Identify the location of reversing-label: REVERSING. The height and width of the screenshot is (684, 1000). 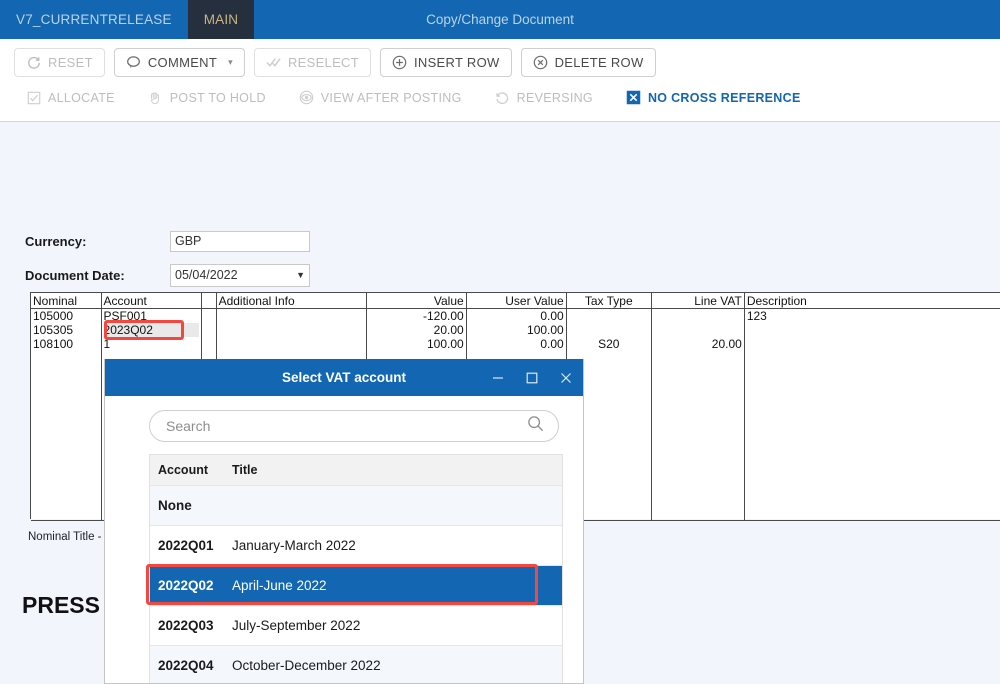
(554, 97).